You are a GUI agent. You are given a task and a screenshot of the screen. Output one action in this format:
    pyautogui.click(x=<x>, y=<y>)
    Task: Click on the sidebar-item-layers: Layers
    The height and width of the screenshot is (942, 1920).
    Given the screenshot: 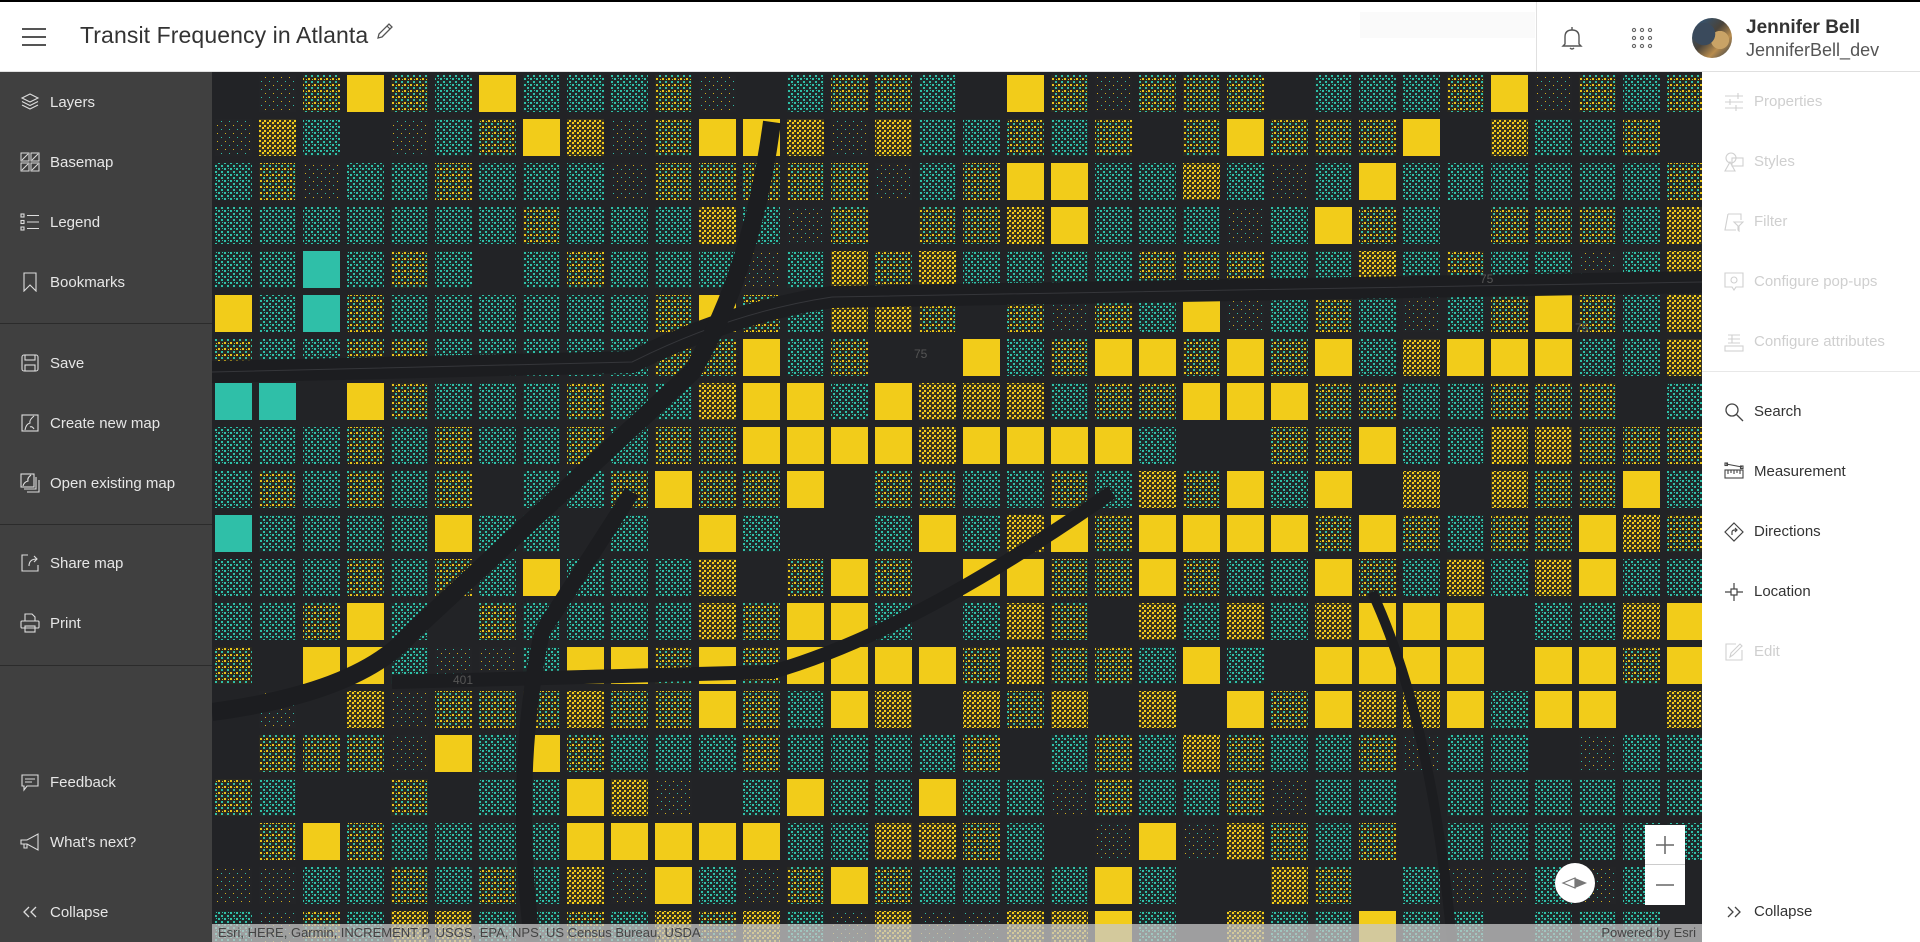 What is the action you would take?
    pyautogui.click(x=106, y=102)
    